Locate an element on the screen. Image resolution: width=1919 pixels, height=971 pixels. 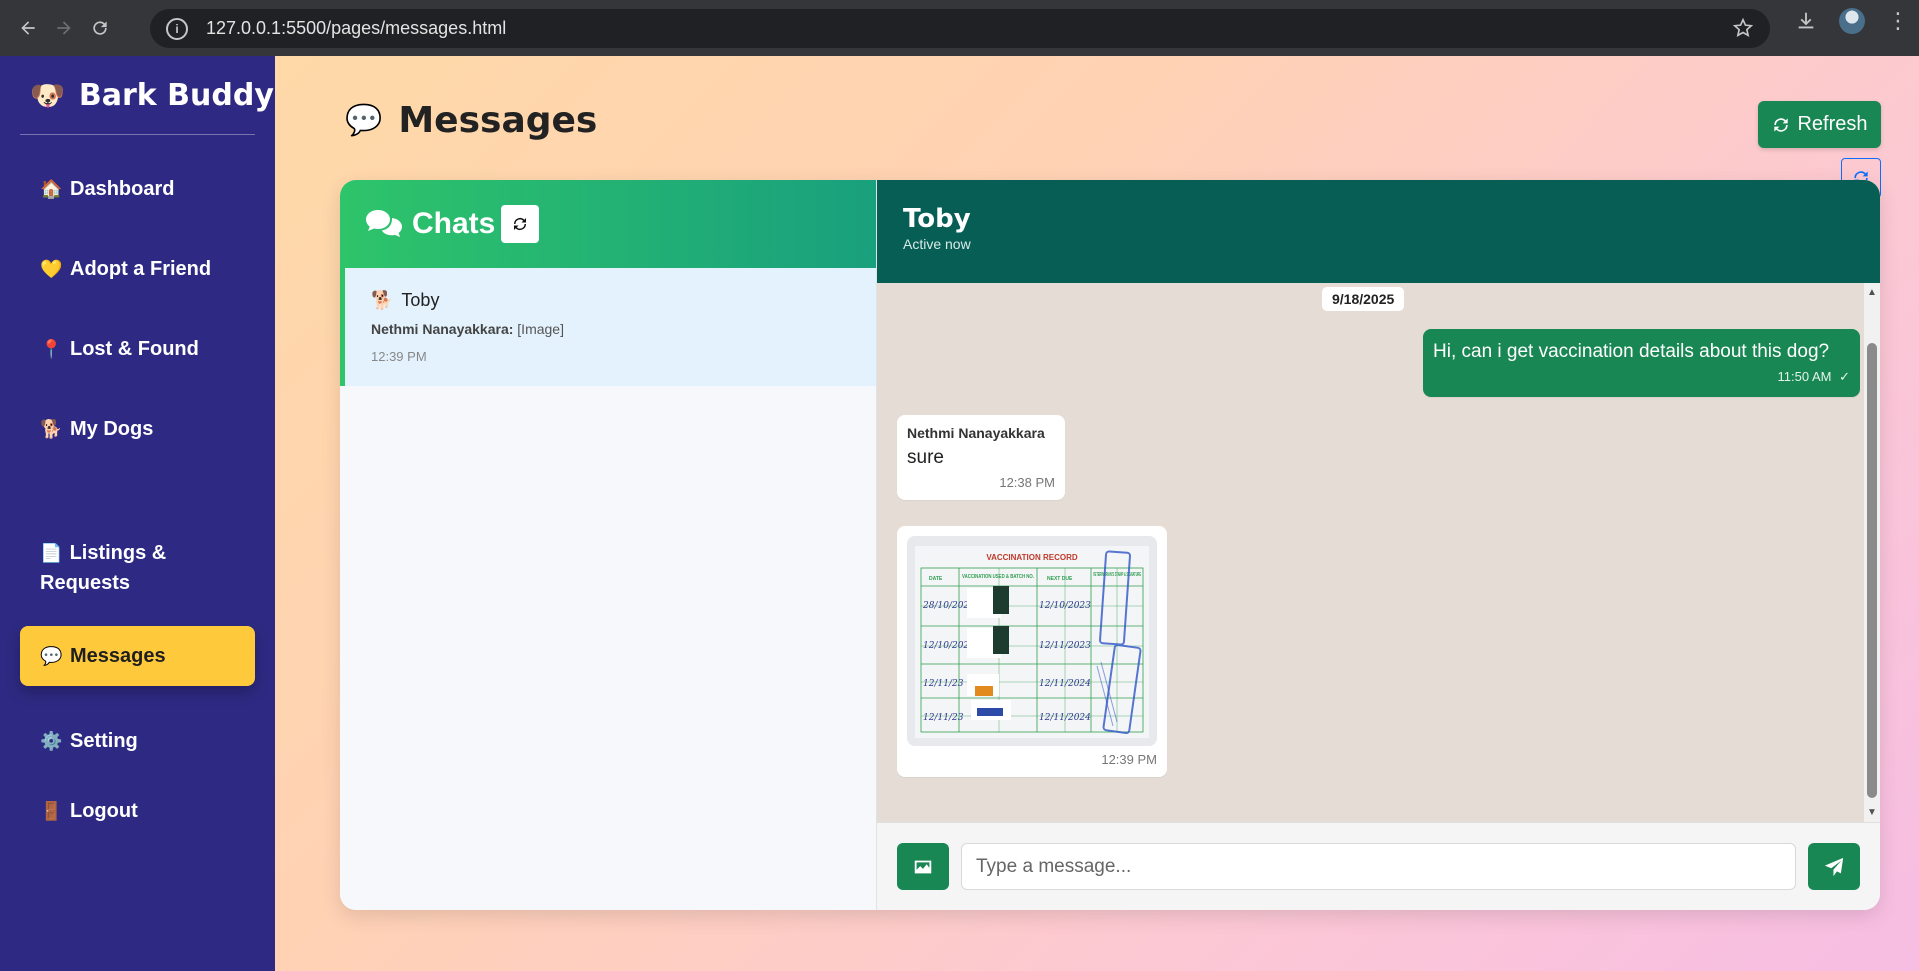
url-text: 127.0.0.1:5500/pages/messages.html is located at coordinates (356, 28).